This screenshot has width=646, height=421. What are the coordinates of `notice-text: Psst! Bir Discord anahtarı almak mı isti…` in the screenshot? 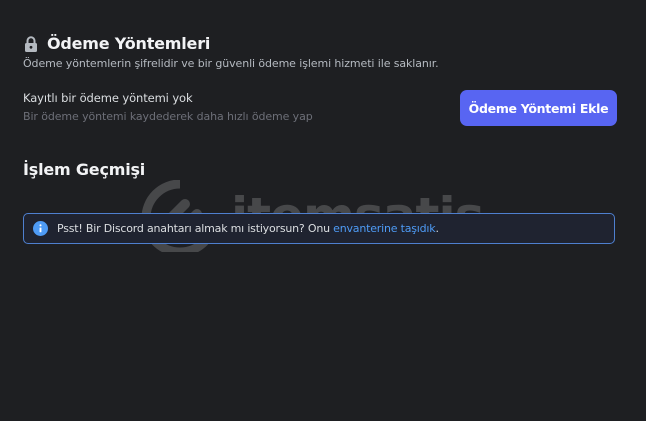 It's located at (195, 228).